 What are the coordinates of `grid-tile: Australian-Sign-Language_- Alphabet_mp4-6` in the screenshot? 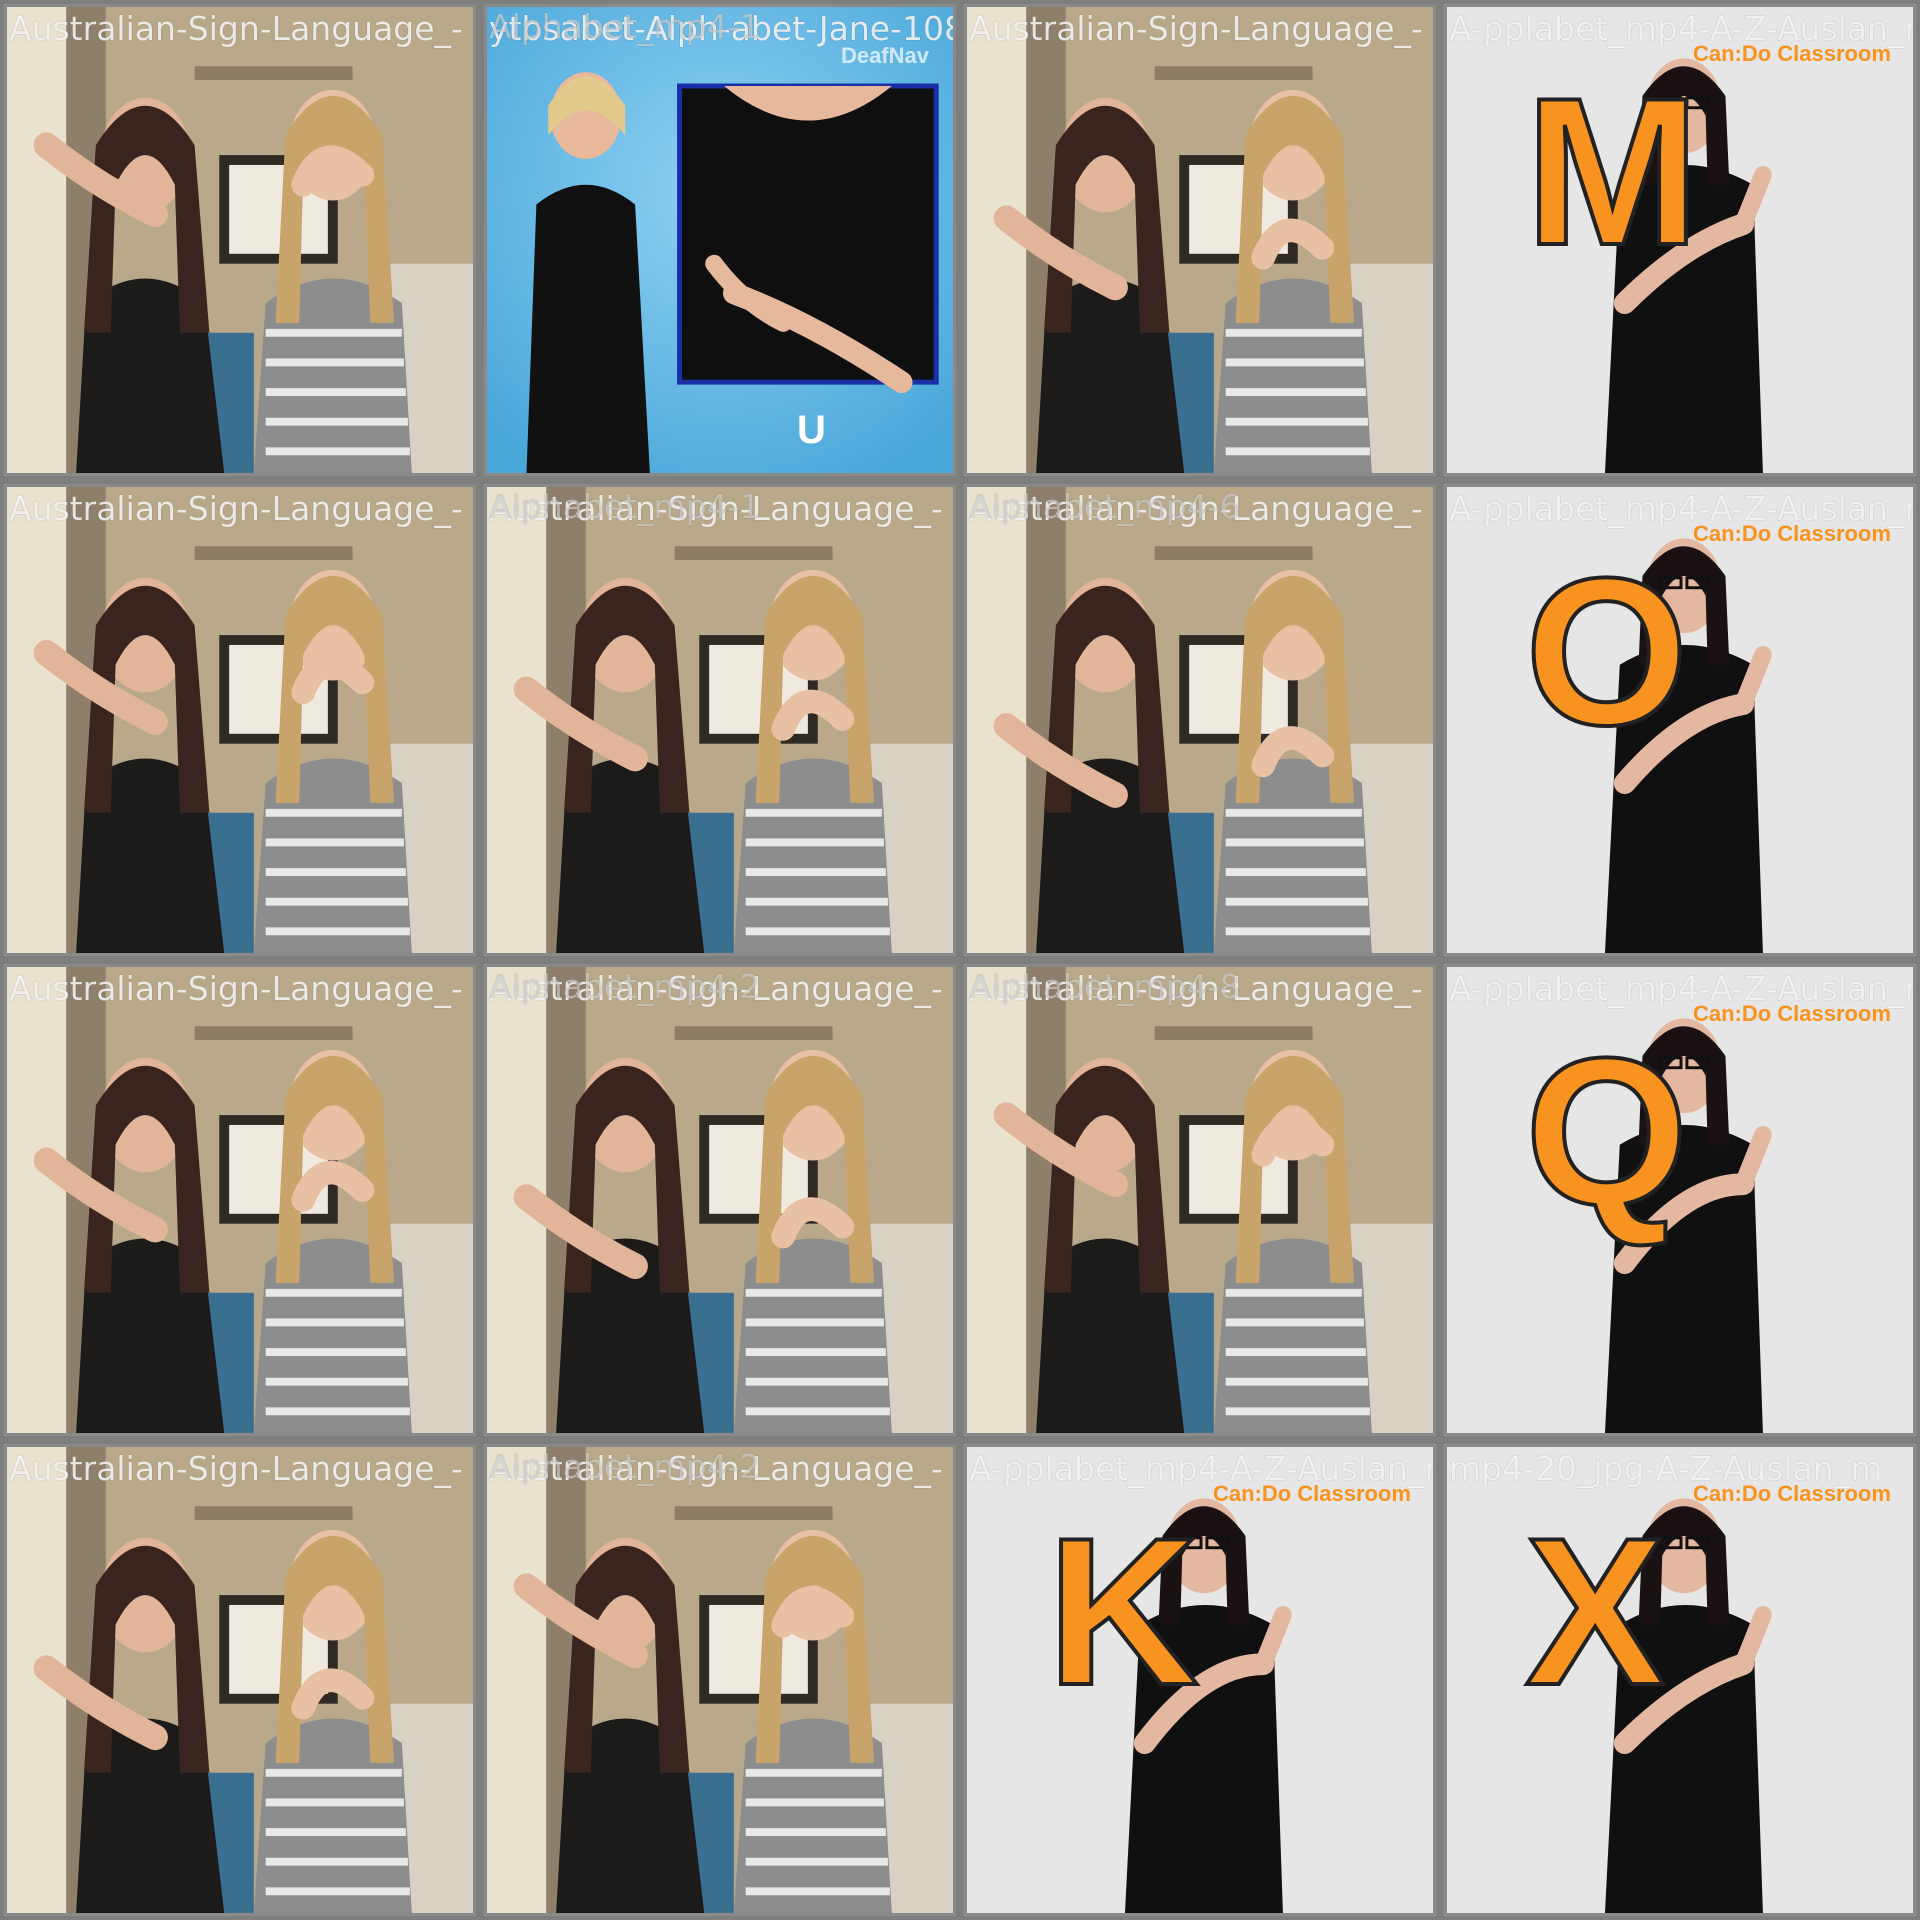 It's located at (1200, 720).